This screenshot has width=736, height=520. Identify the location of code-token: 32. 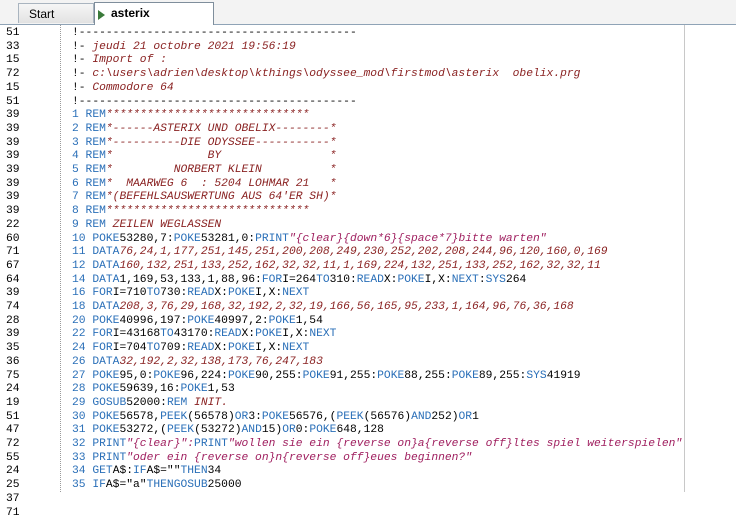
(82, 444).